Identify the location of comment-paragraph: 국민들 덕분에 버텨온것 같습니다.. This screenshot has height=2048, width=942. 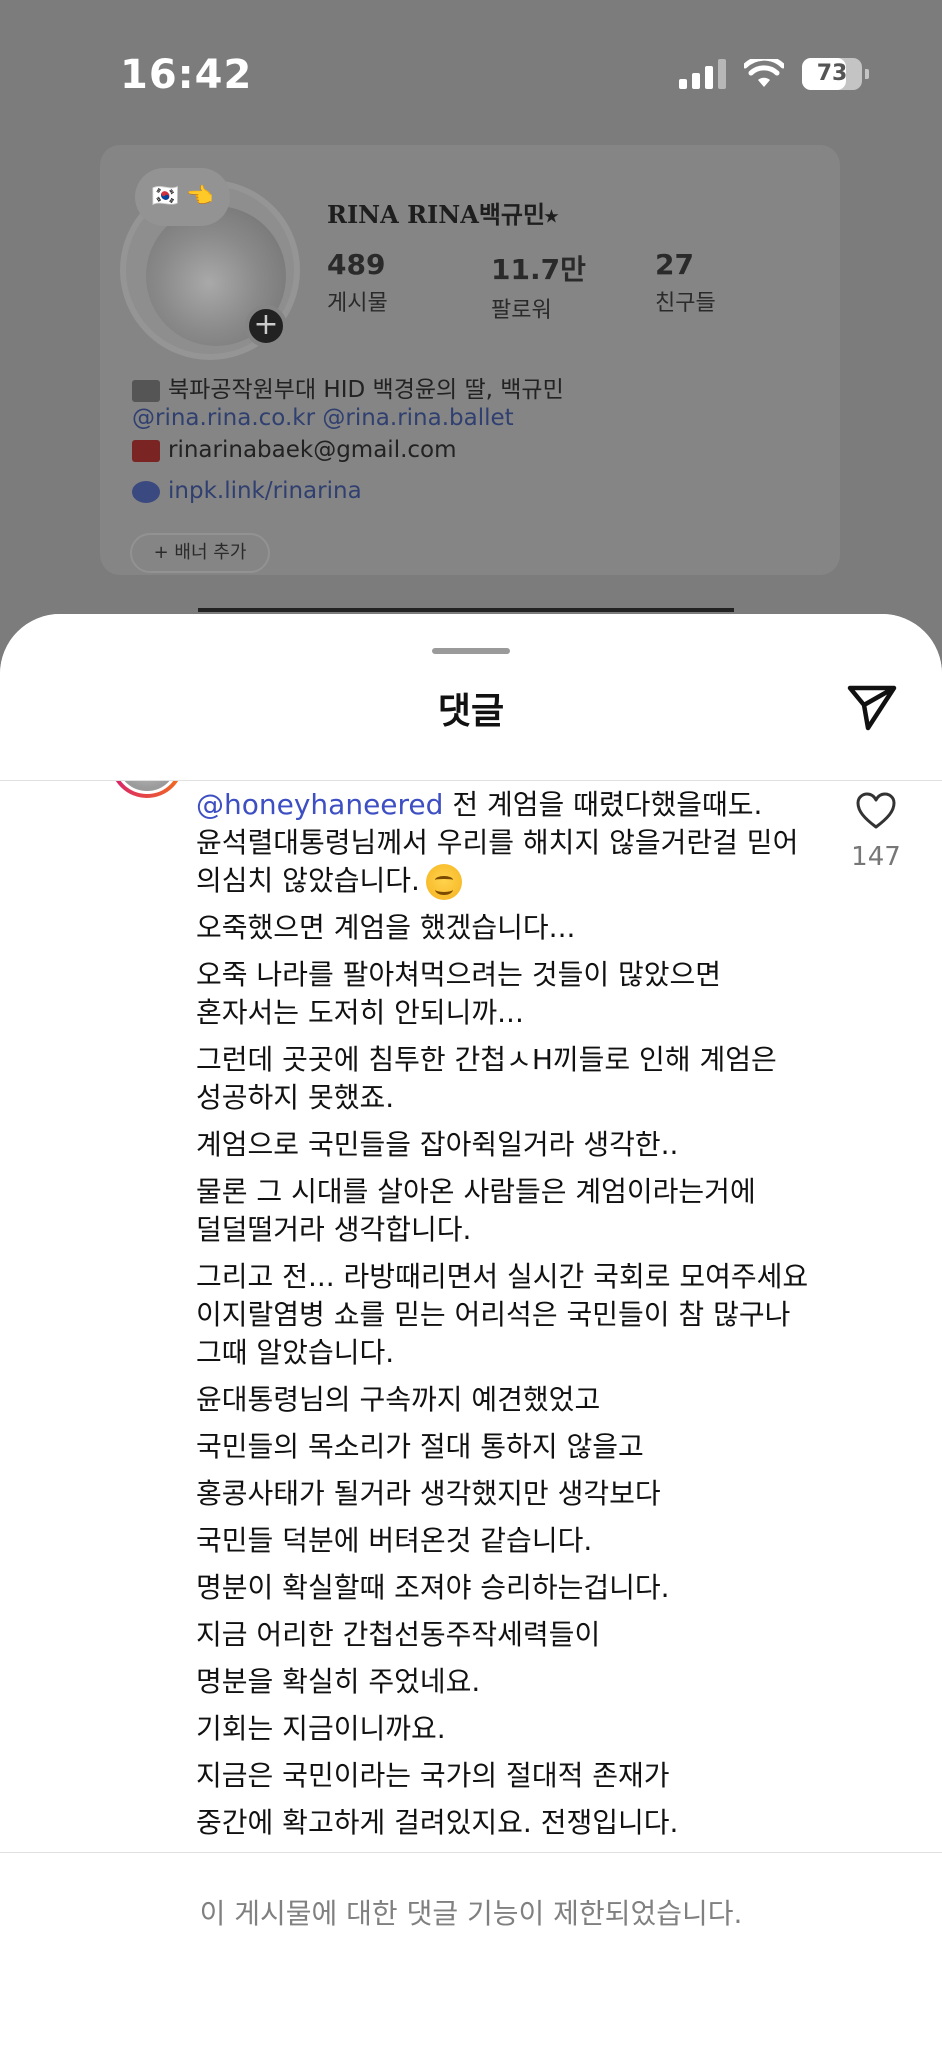
(394, 1540).